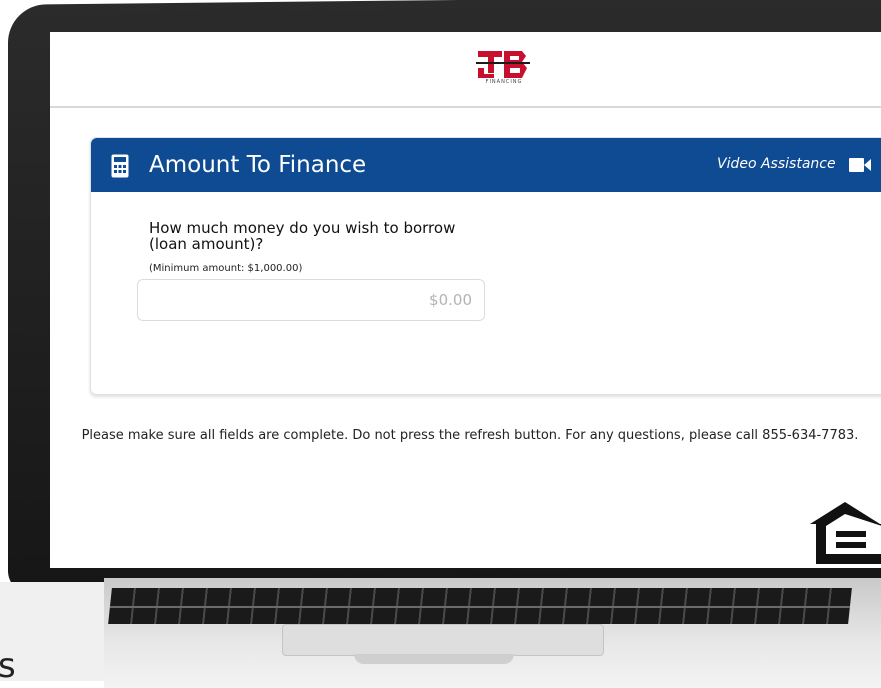 This screenshot has width=881, height=688. What do you see at coordinates (860, 165) in the screenshot?
I see `video-camera-icon` at bounding box center [860, 165].